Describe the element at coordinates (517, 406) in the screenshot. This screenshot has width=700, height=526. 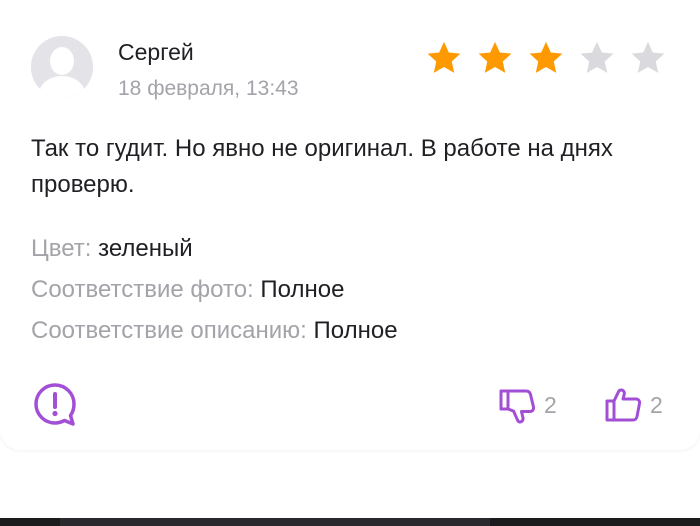
I see `thumbs-down-icon` at that location.